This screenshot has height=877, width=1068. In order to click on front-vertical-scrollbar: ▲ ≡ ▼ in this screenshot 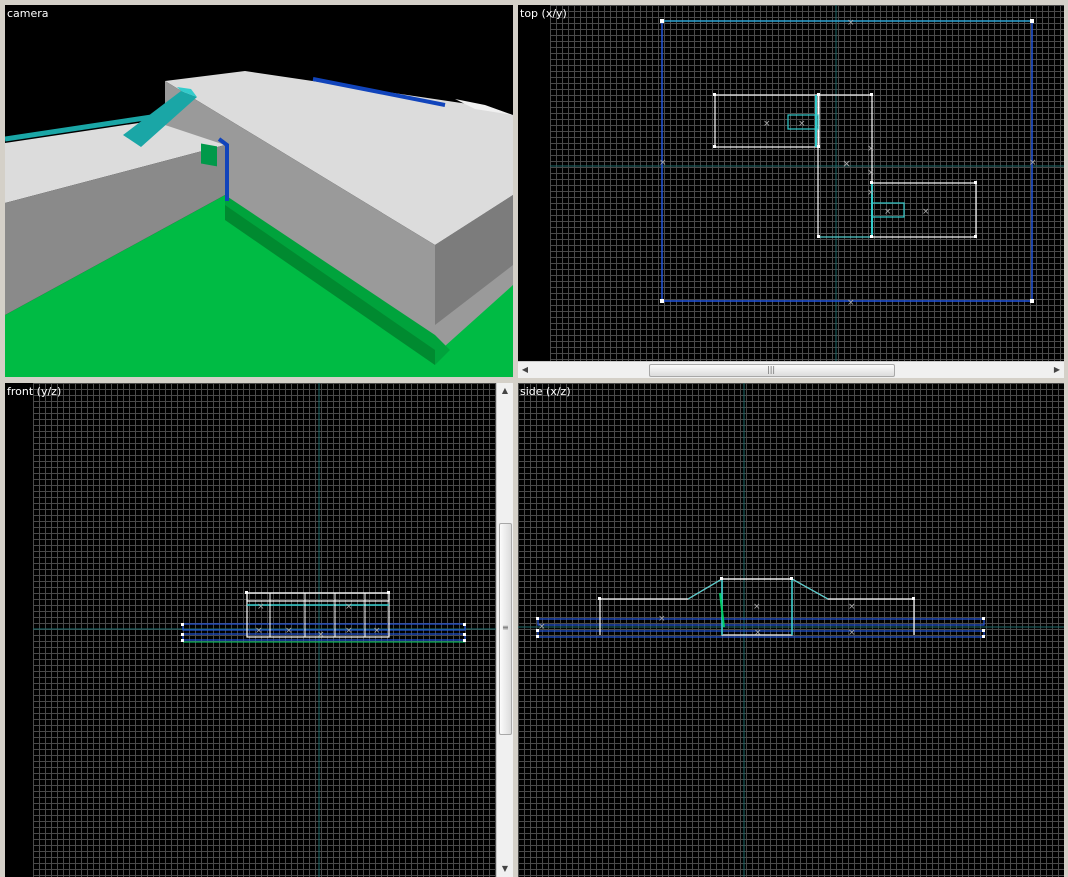, I will do `click(504, 630)`.